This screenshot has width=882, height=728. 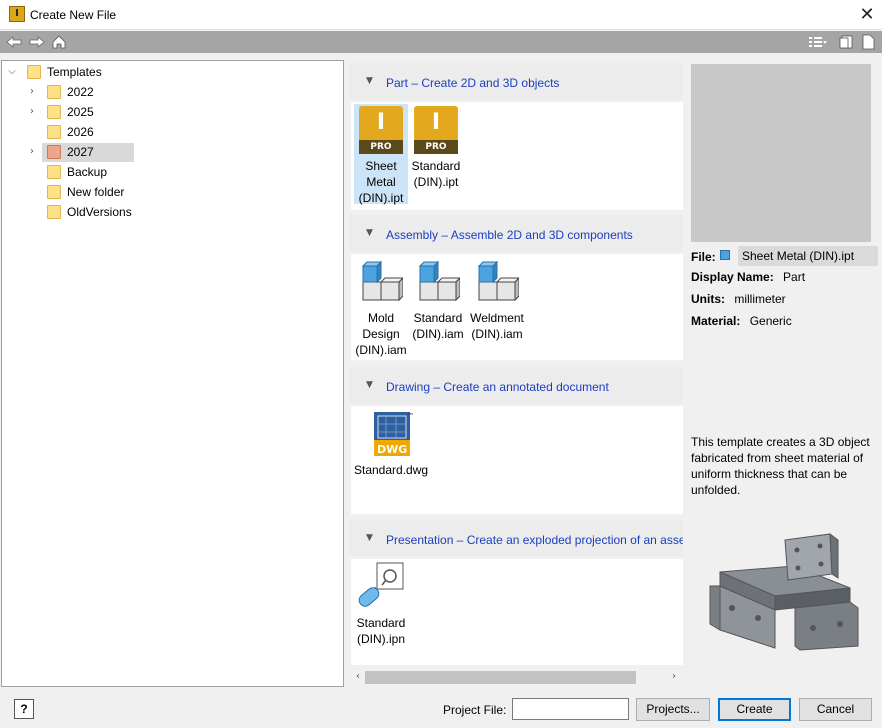 I want to click on group-header-part: ▼ Part – Create 2D and 3D objects, so click(x=516, y=81).